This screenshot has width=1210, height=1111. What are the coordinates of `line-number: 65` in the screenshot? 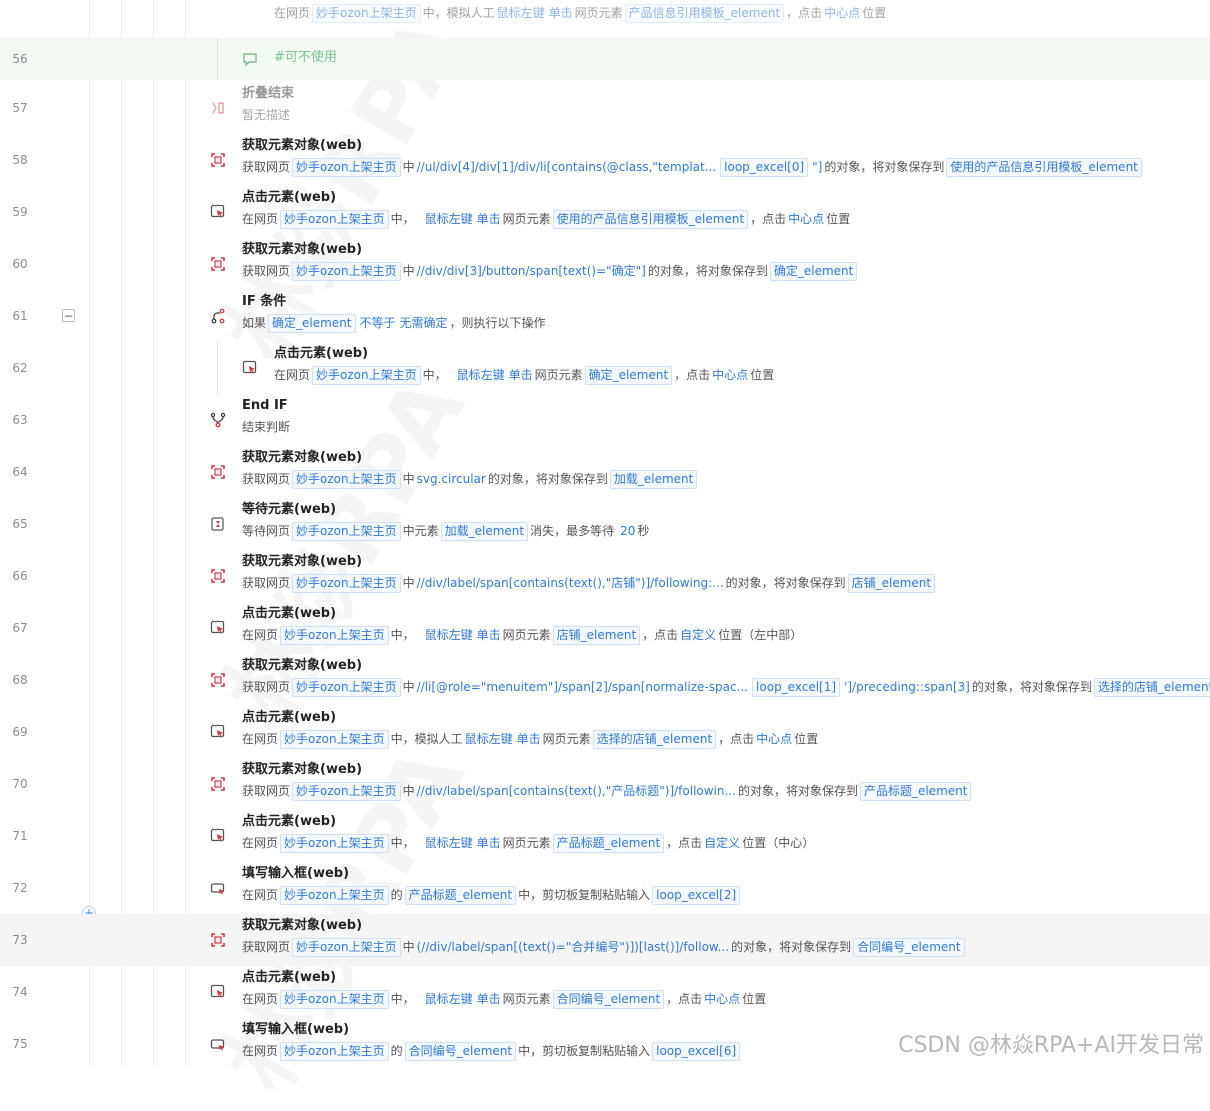 It's located at (20, 524).